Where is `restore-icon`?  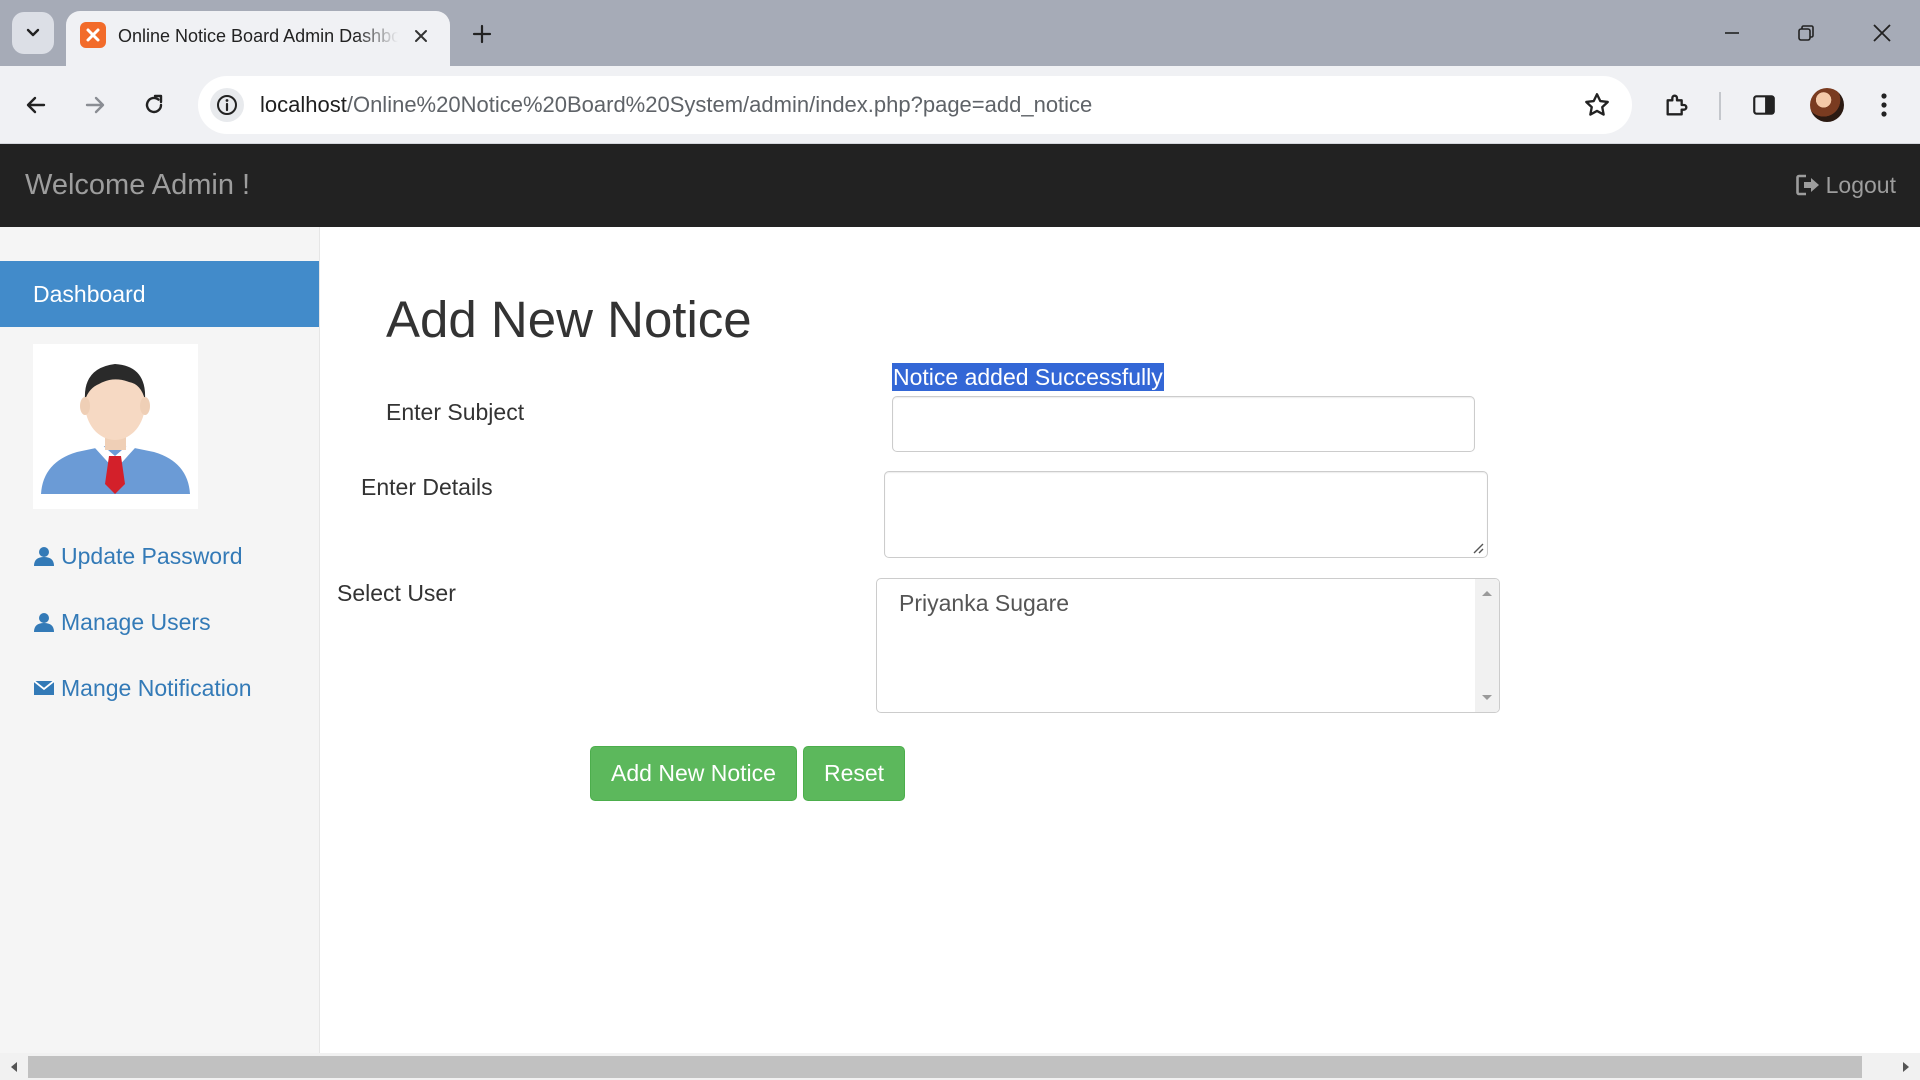
restore-icon is located at coordinates (1806, 33).